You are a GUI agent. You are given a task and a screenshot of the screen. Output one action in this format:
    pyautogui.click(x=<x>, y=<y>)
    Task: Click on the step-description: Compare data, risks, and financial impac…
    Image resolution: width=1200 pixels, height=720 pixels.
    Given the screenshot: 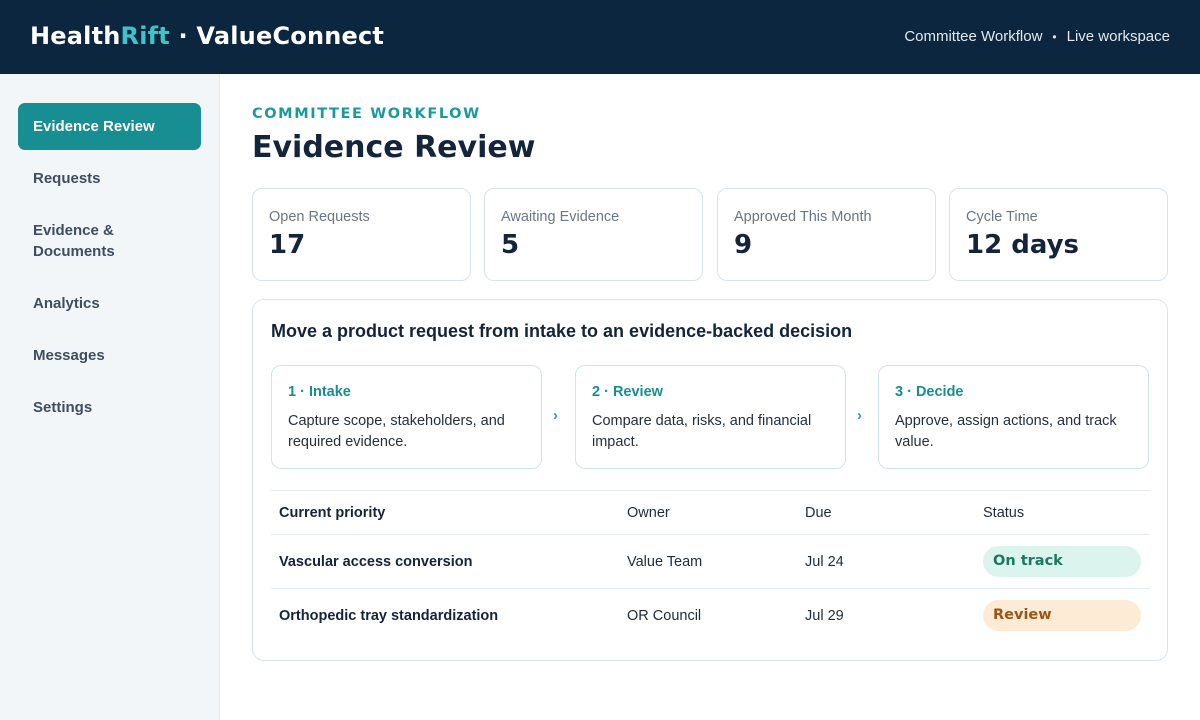 What is the action you would take?
    pyautogui.click(x=702, y=431)
    